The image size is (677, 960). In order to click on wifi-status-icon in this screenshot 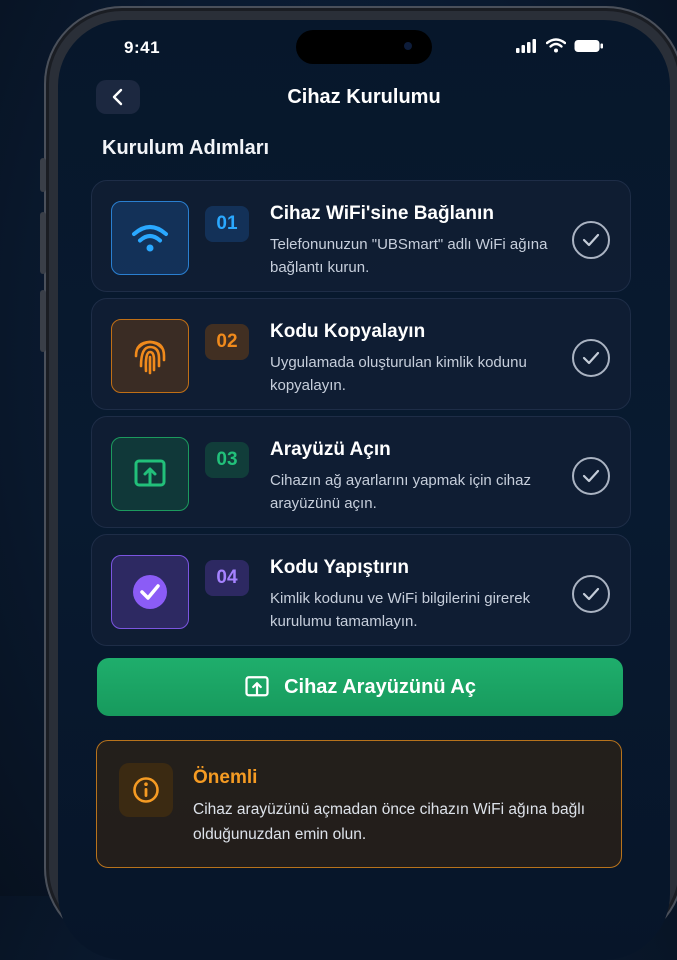, I will do `click(556, 45)`.